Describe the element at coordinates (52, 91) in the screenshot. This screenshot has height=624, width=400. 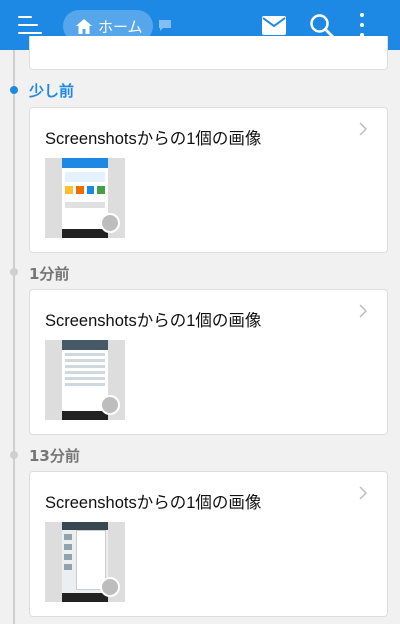
I see `section-label: 少し前` at that location.